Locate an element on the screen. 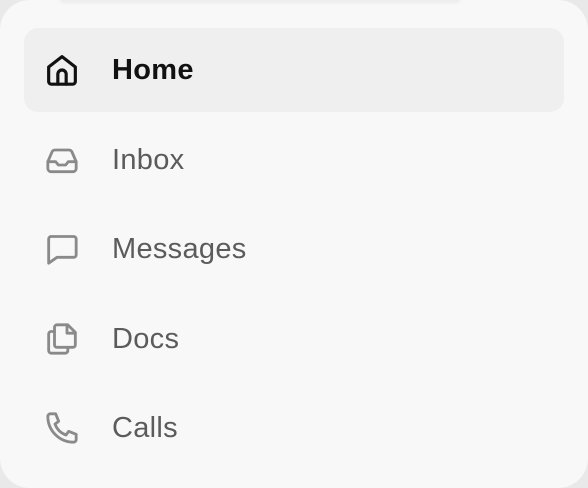 The height and width of the screenshot is (488, 588). sidebar-item-label: Docs is located at coordinates (146, 338).